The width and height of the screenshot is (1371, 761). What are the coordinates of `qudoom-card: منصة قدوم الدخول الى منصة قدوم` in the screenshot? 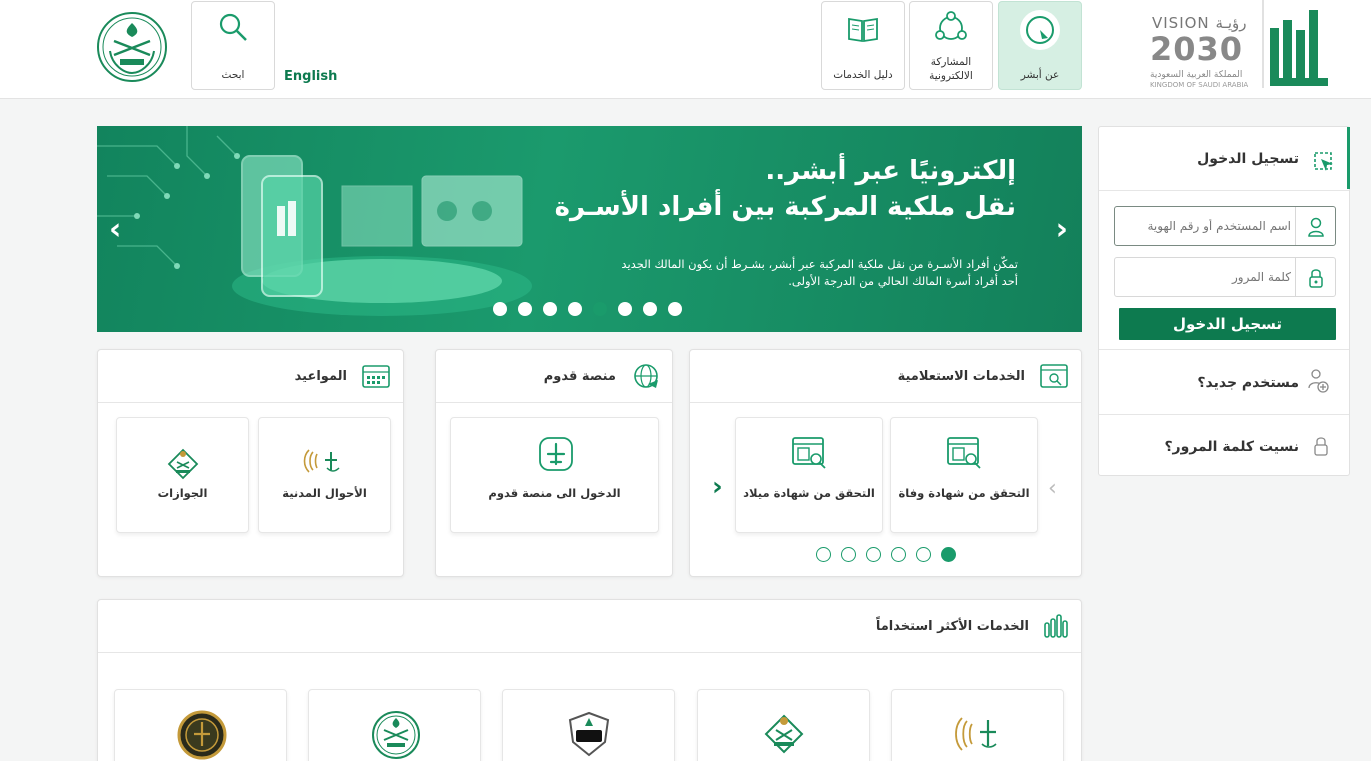 It's located at (554, 463).